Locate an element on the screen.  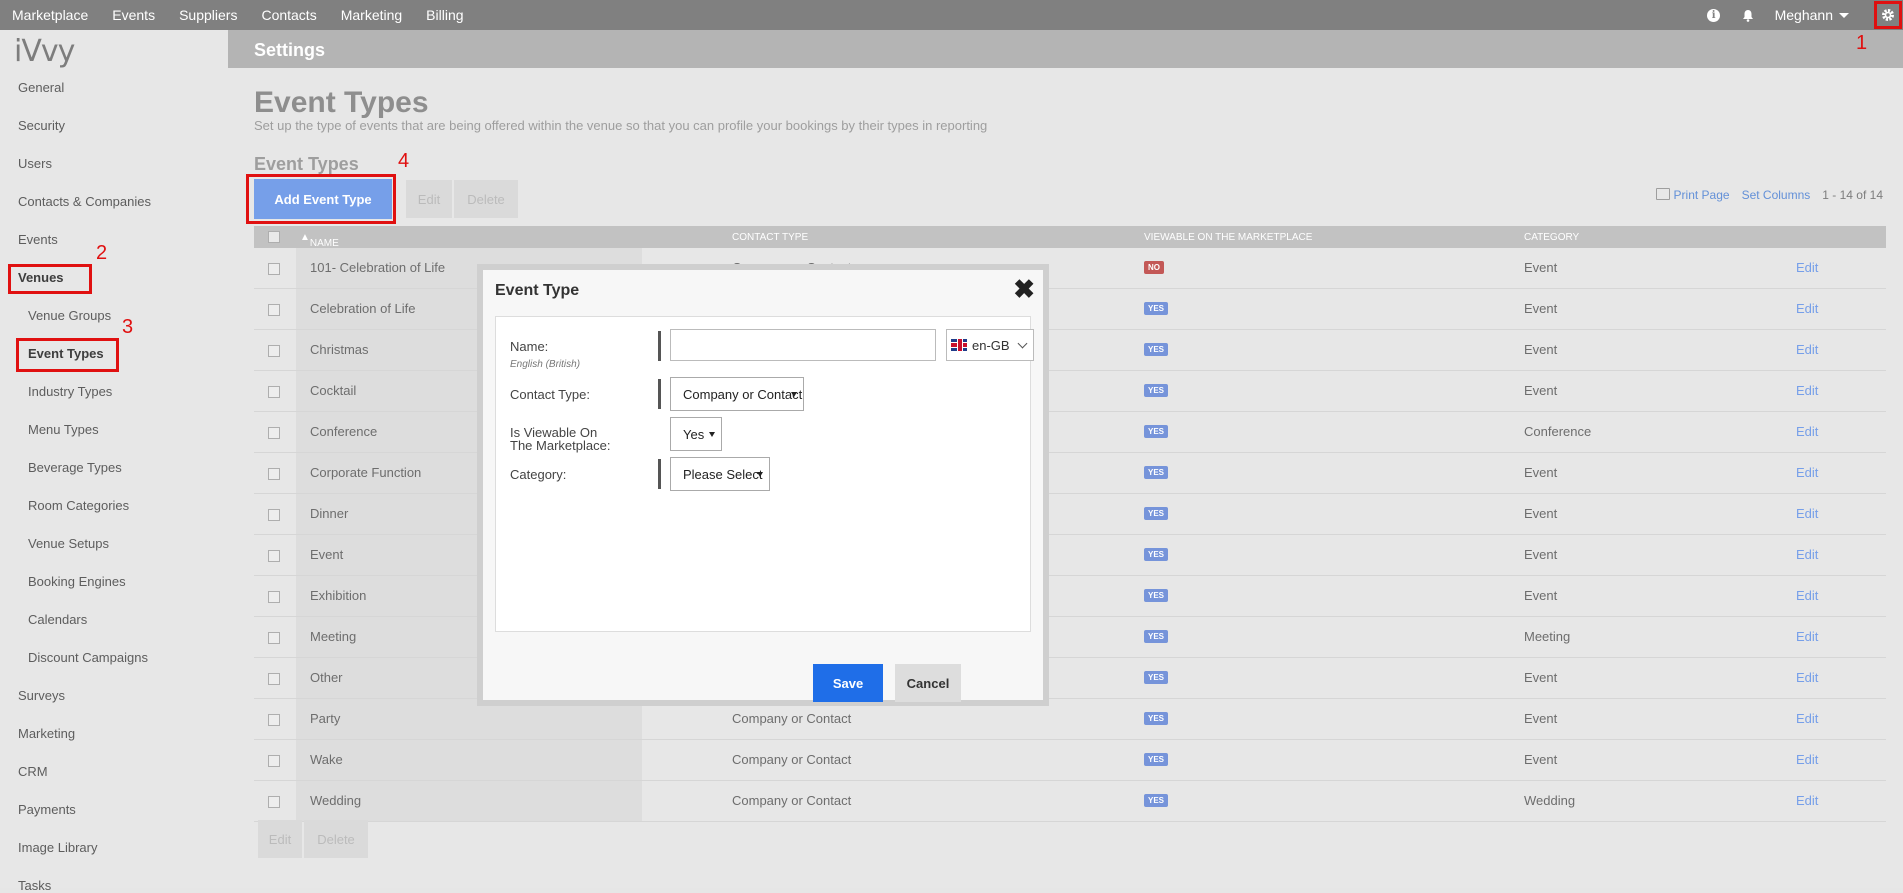
save-button: Save is located at coordinates (848, 683).